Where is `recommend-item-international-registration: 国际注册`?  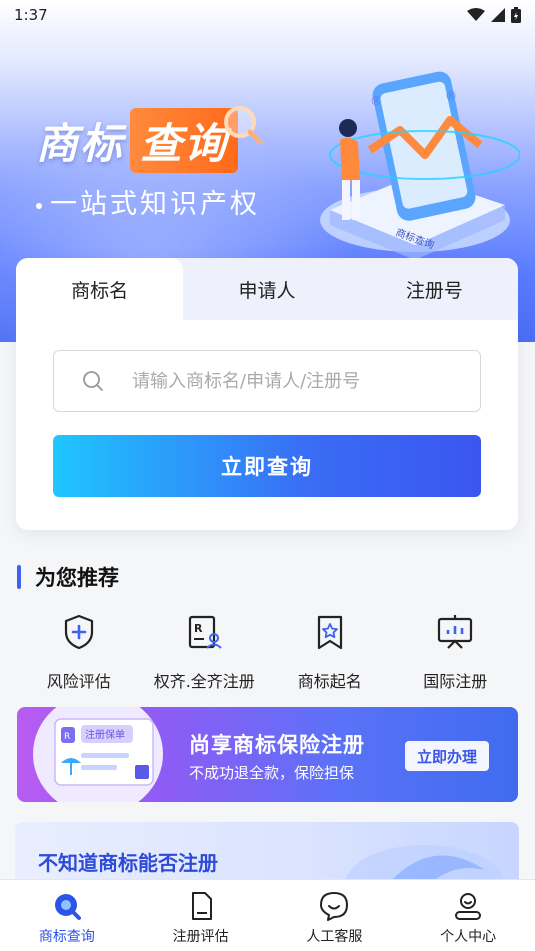 recommend-item-international-registration: 国际注册 is located at coordinates (456, 657).